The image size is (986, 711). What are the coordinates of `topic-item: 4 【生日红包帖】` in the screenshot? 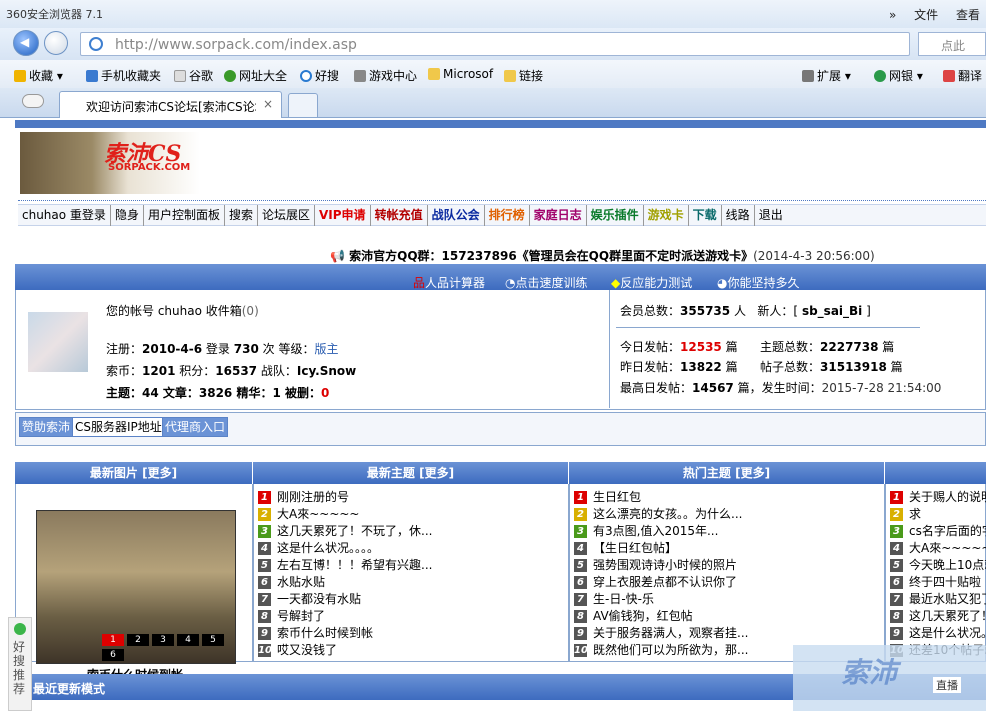 It's located at (625, 547).